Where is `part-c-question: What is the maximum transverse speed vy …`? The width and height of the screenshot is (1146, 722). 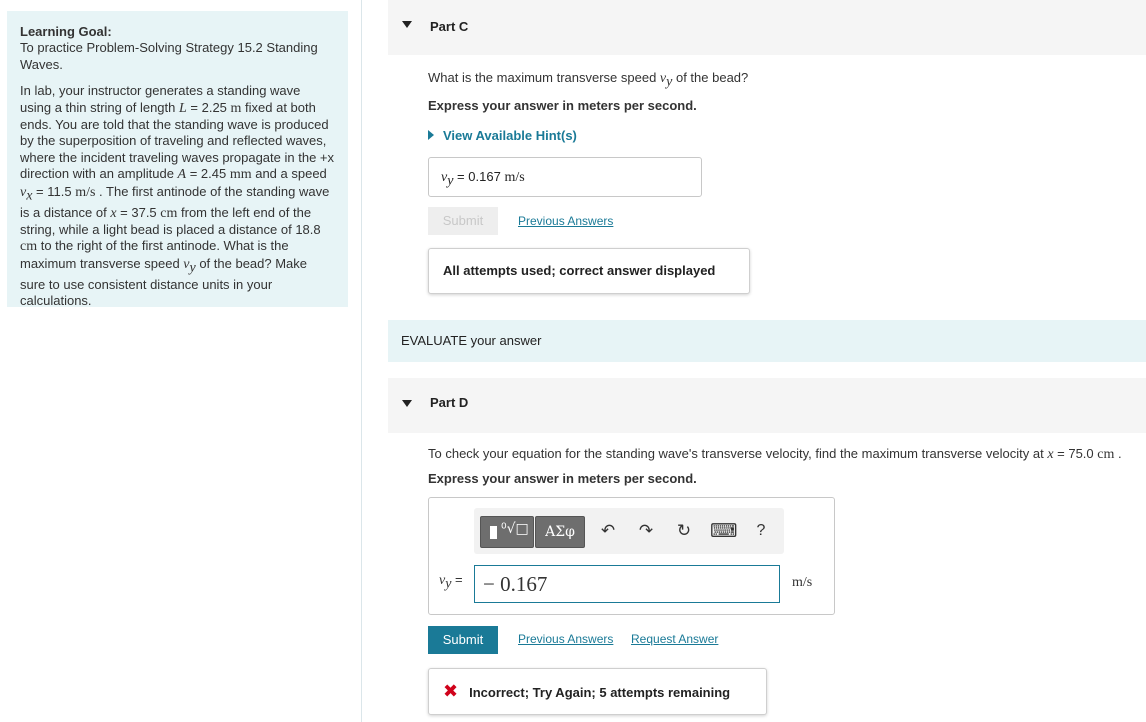 part-c-question: What is the maximum transverse speed vy … is located at coordinates (588, 80).